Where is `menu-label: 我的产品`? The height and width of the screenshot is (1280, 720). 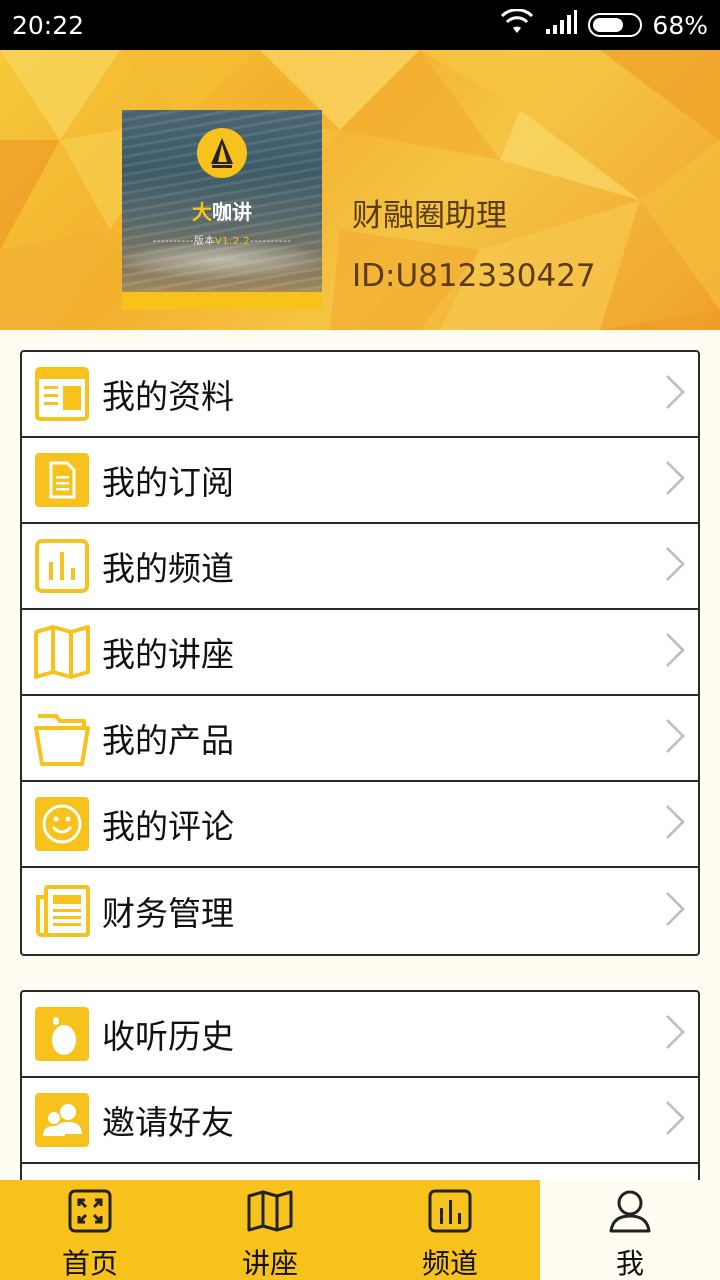 menu-label: 我的产品 is located at coordinates (168, 740).